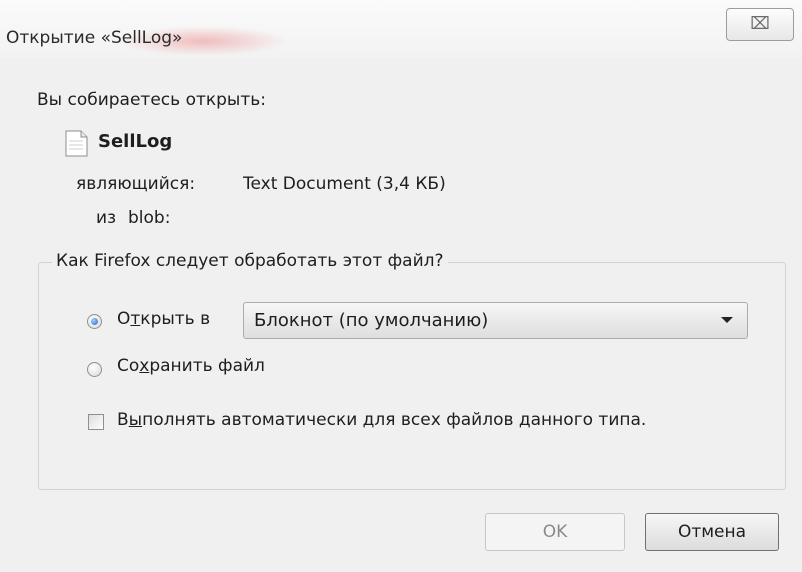  I want to click on ok-button: OK, so click(555, 532).